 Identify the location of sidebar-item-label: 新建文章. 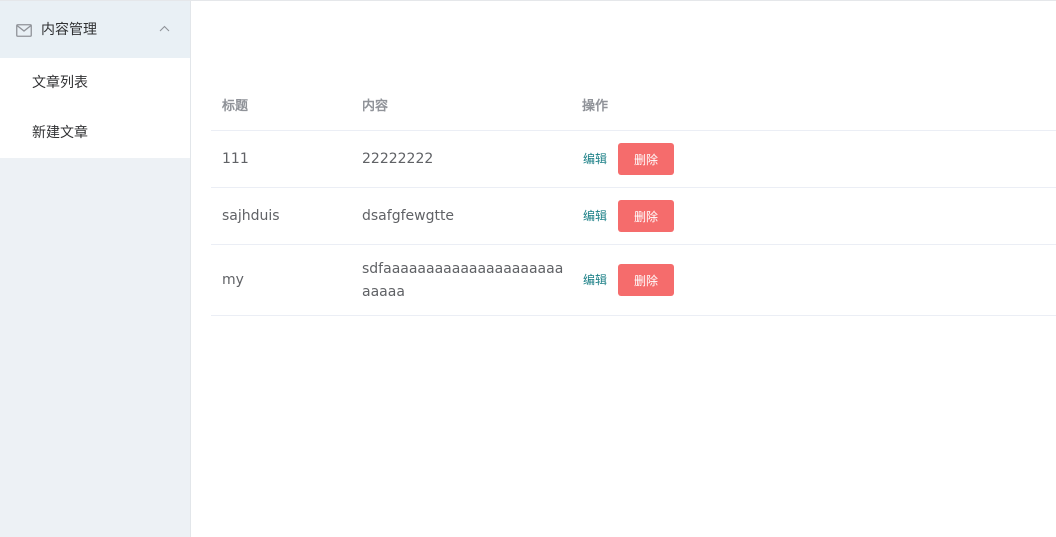
(60, 133).